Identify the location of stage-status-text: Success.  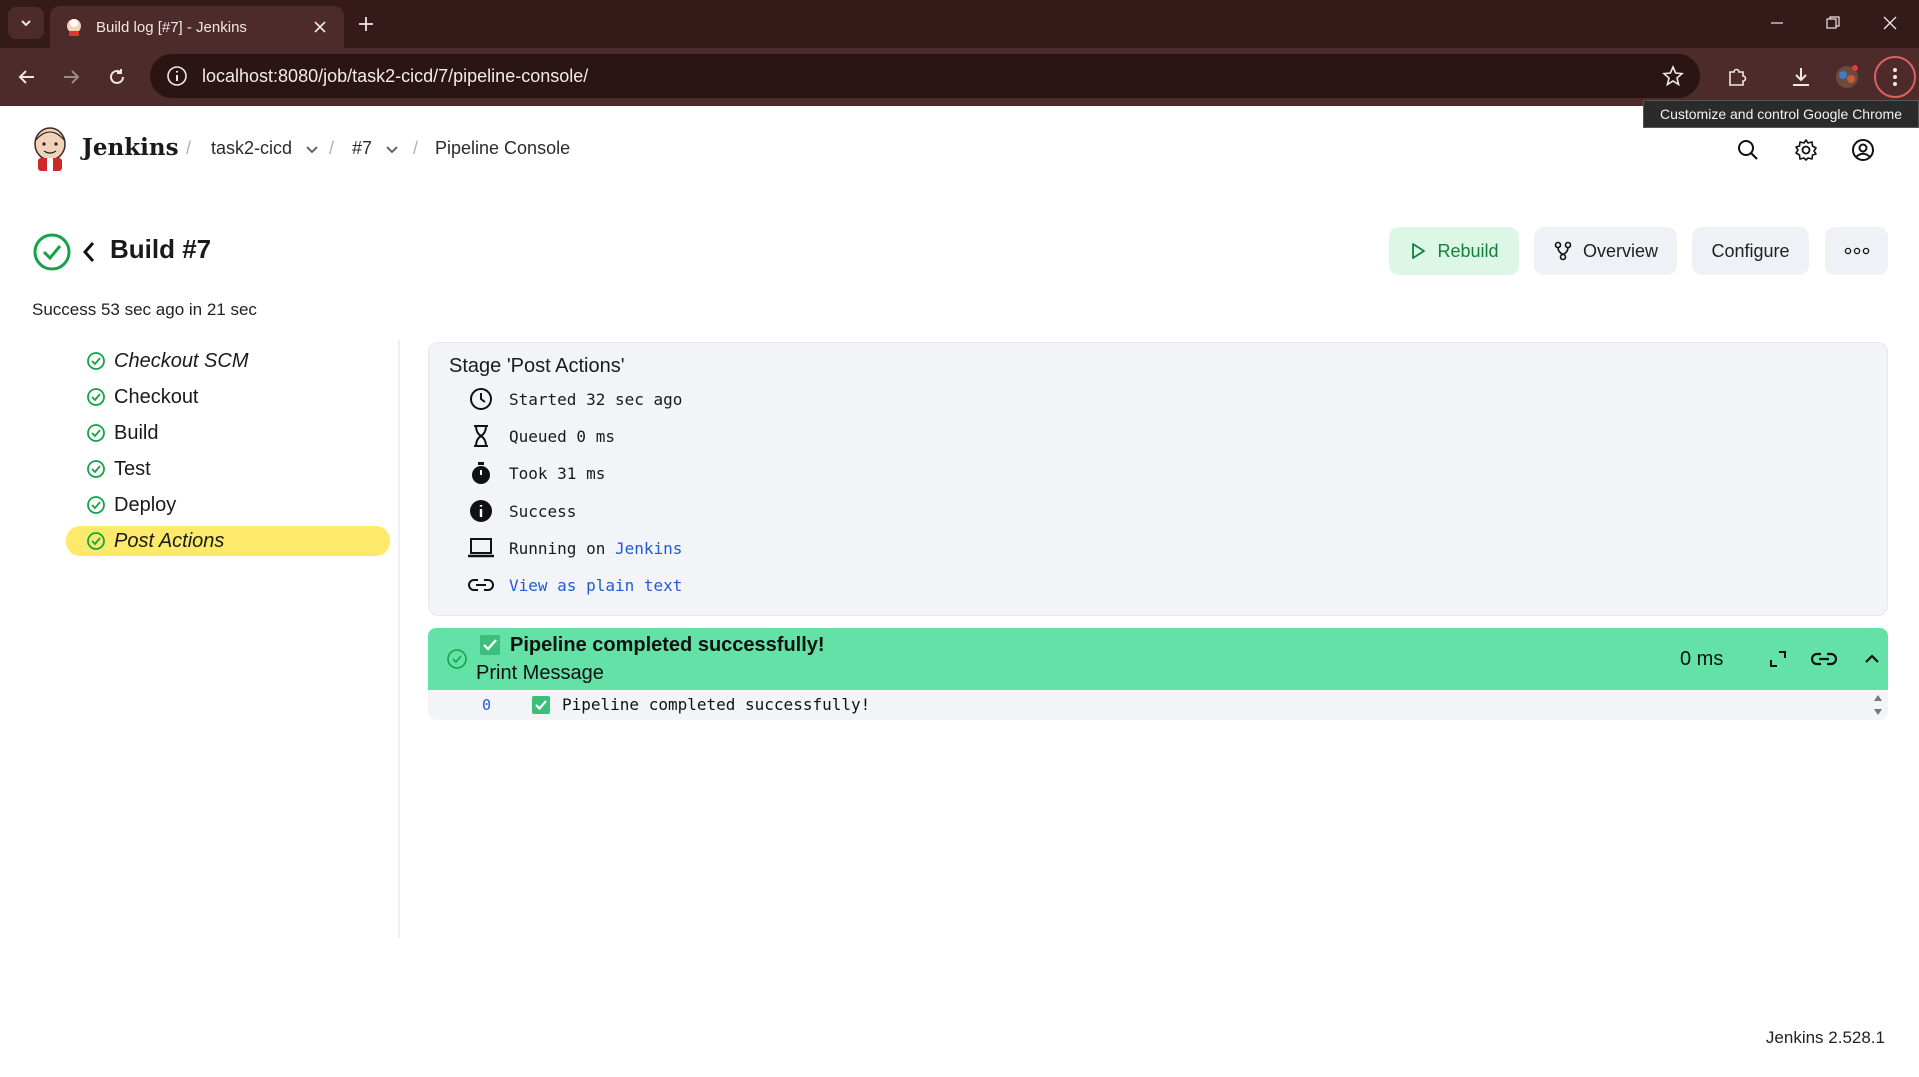
(543, 511).